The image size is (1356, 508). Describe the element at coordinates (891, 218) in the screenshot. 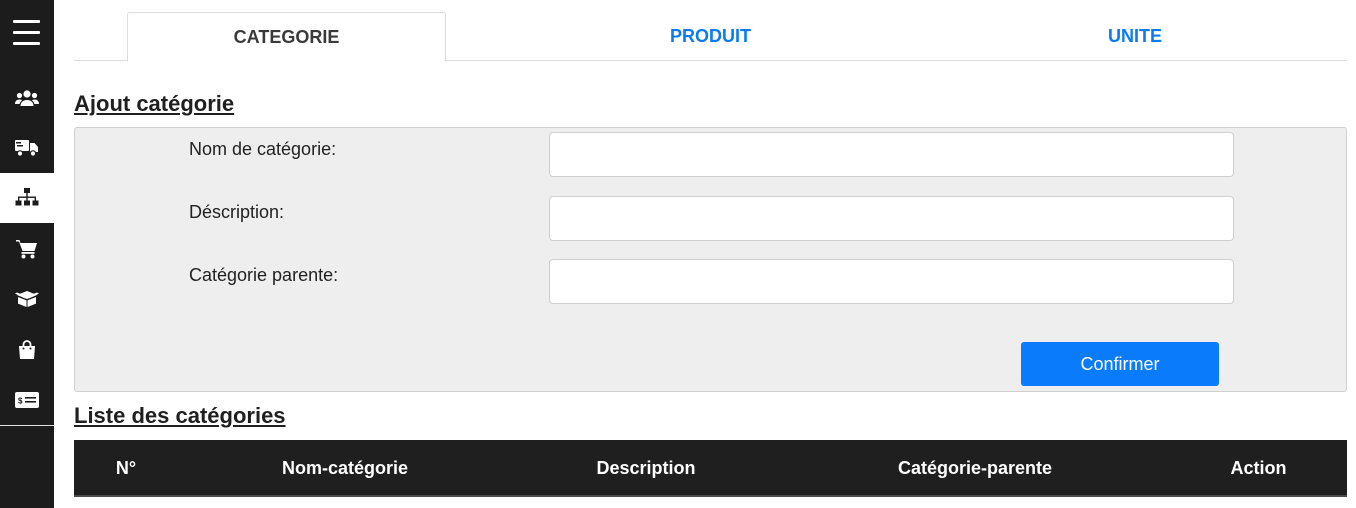

I see `description-input` at that location.